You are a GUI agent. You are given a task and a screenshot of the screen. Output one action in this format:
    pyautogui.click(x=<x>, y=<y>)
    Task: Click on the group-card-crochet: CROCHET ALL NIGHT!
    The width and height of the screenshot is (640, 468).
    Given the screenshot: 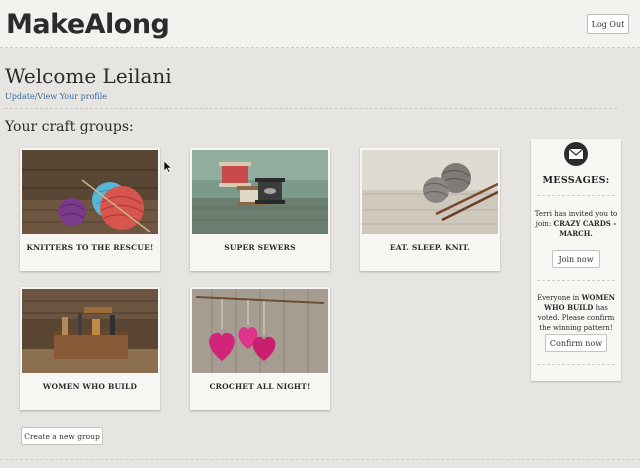 What is the action you would take?
    pyautogui.click(x=260, y=348)
    